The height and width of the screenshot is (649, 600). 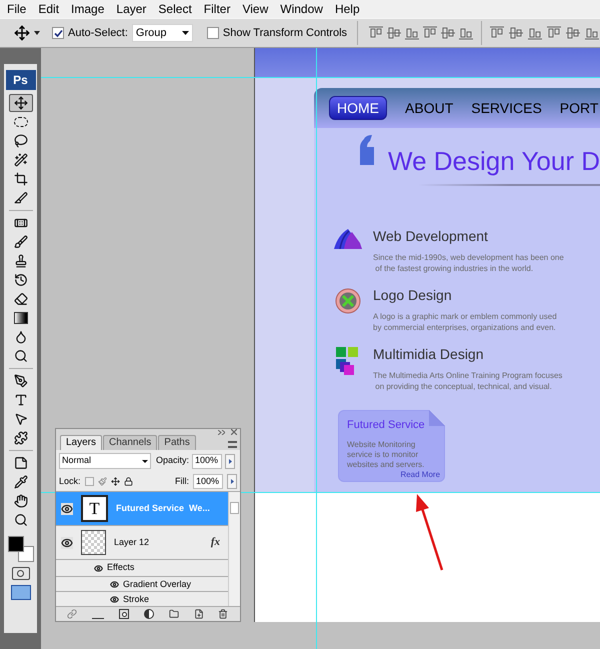 I want to click on effects-label: fx, so click(x=215, y=542).